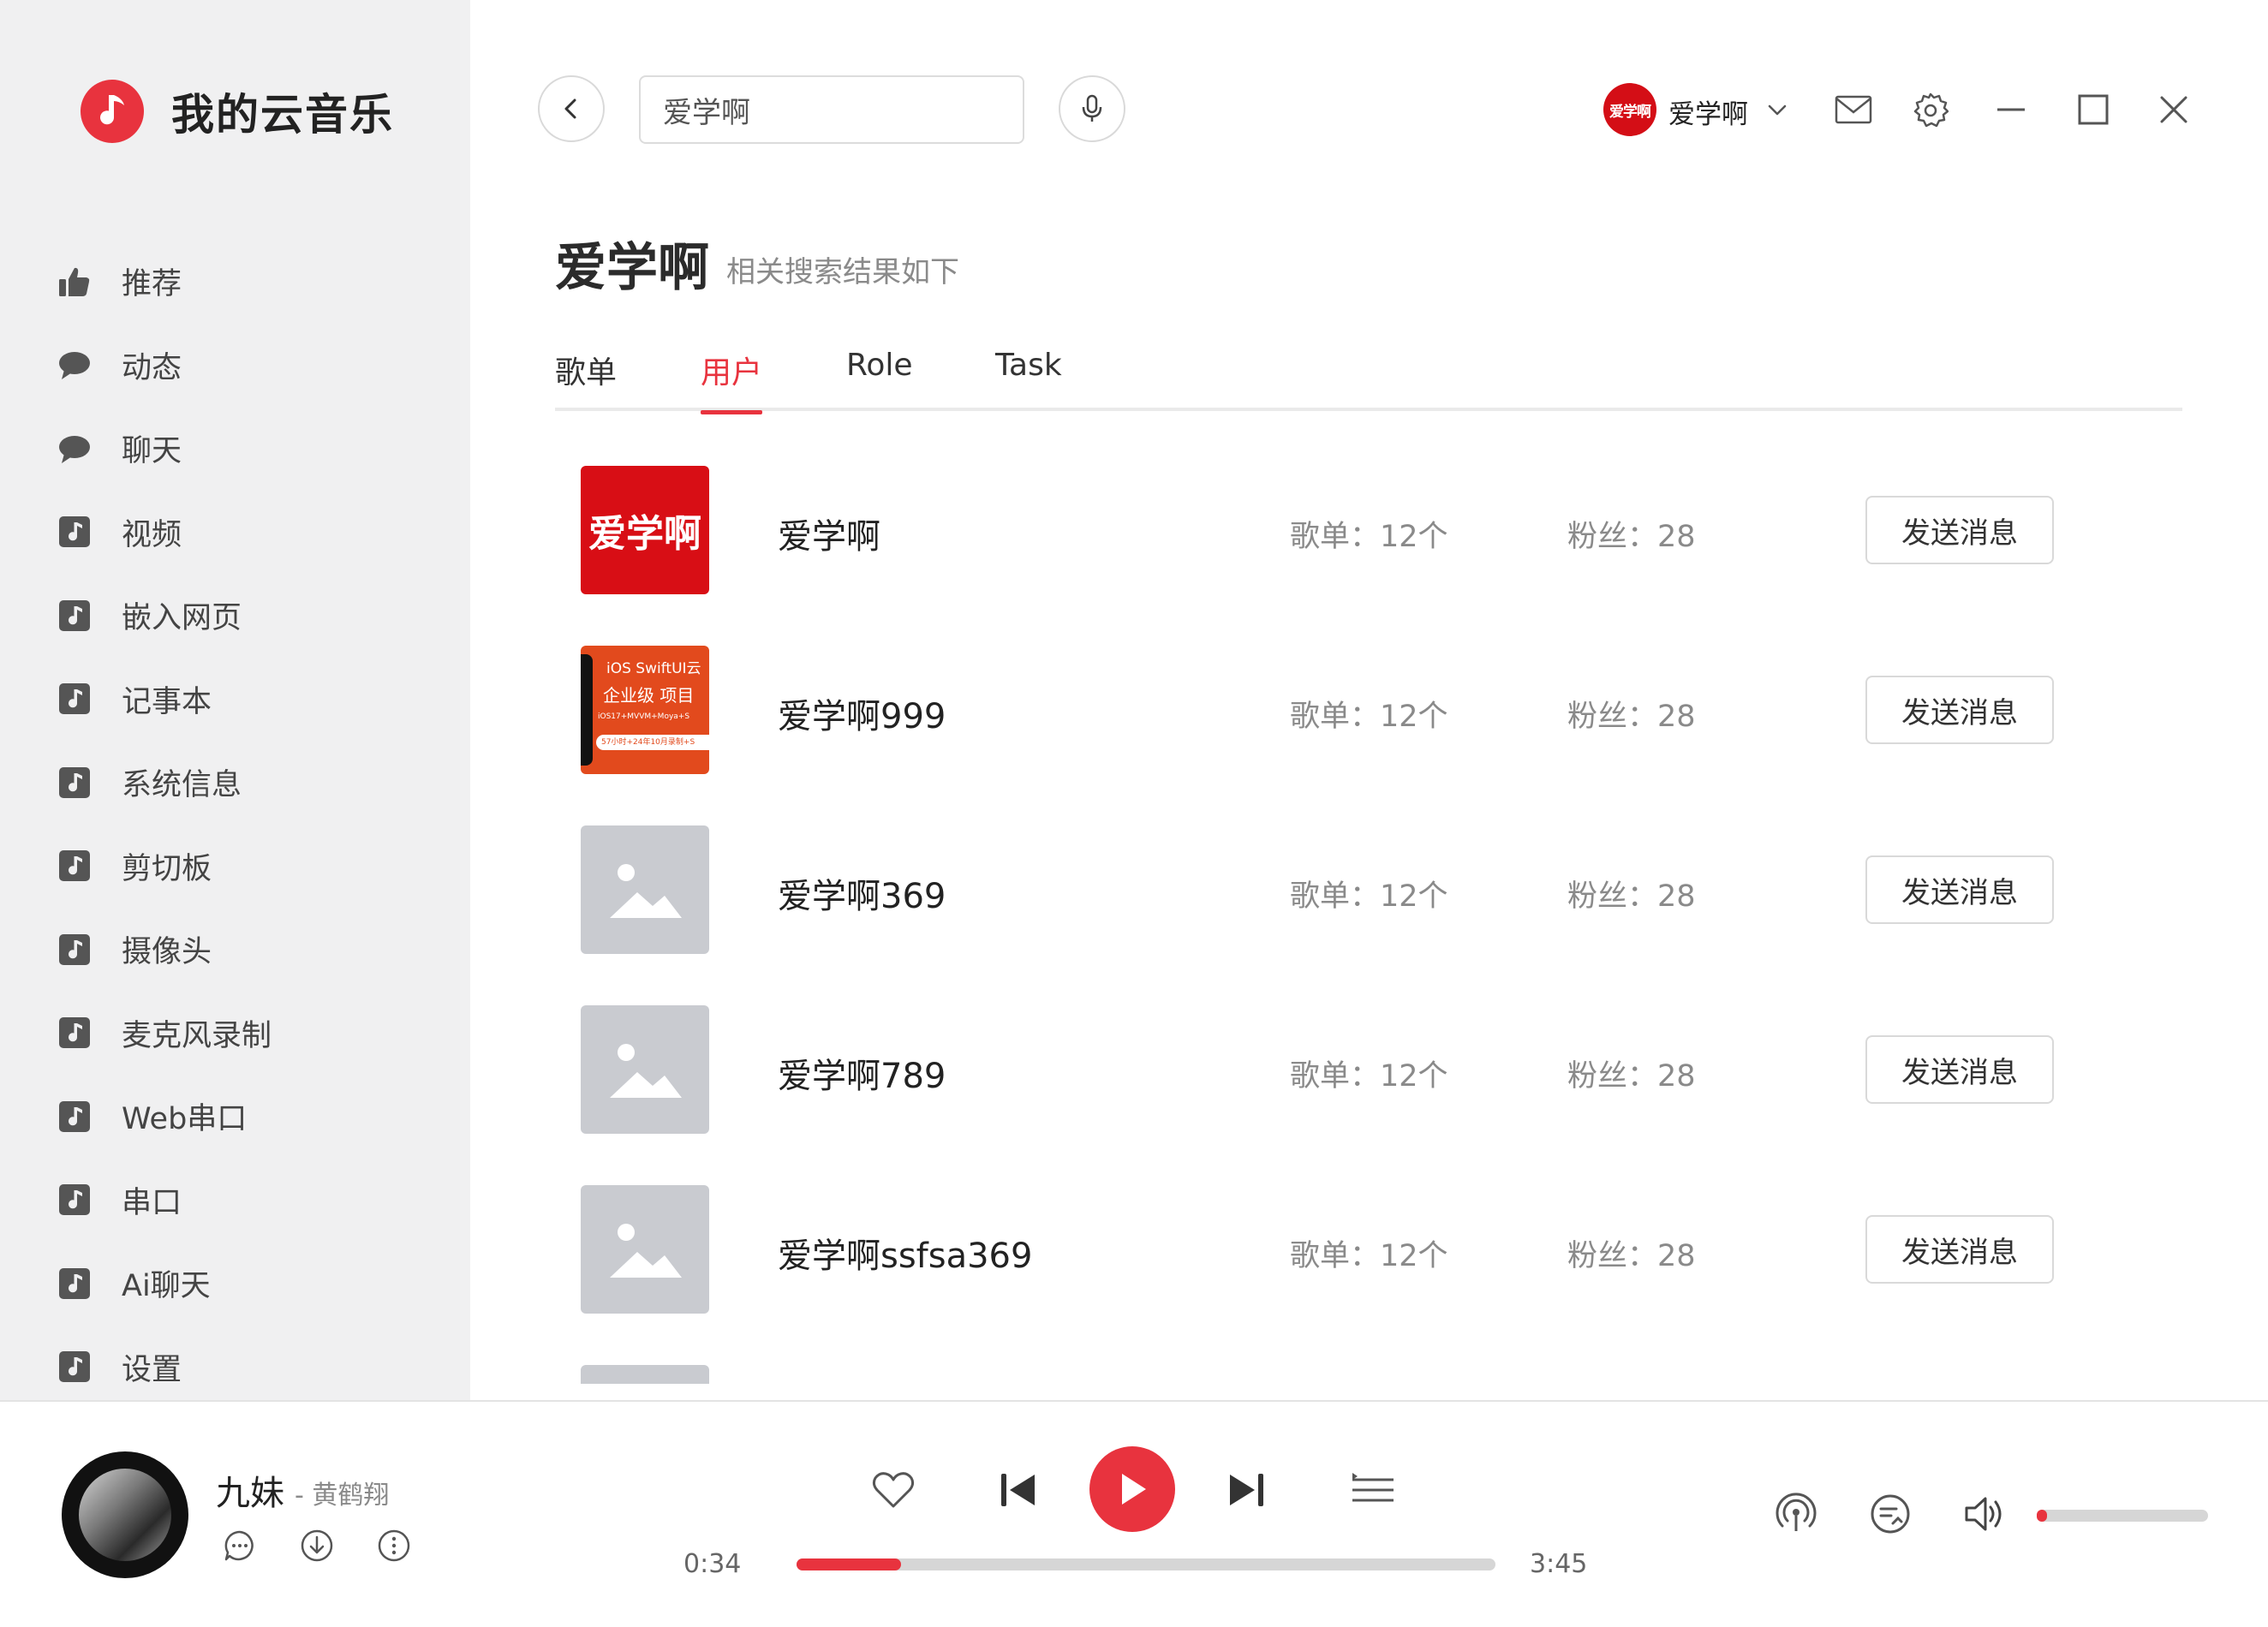  What do you see at coordinates (1092, 108) in the screenshot?
I see `voice-search-button` at bounding box center [1092, 108].